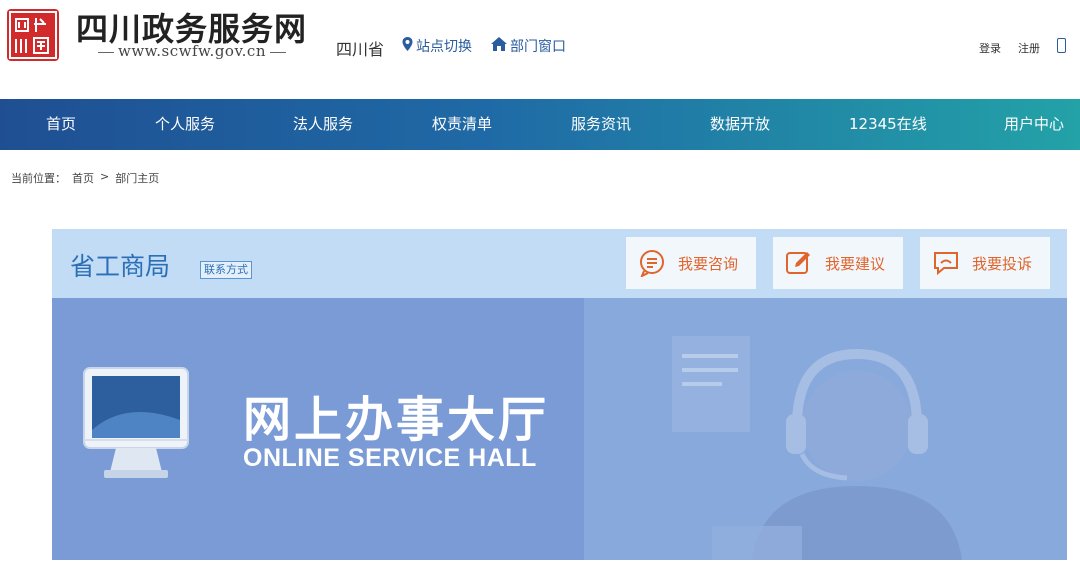 The width and height of the screenshot is (1080, 578). What do you see at coordinates (137, 178) in the screenshot?
I see `breadcrumb-current: 部门主页` at bounding box center [137, 178].